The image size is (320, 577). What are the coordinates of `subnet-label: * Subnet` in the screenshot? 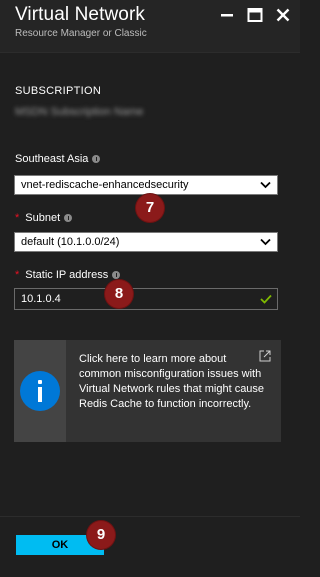 It's located at (44, 218).